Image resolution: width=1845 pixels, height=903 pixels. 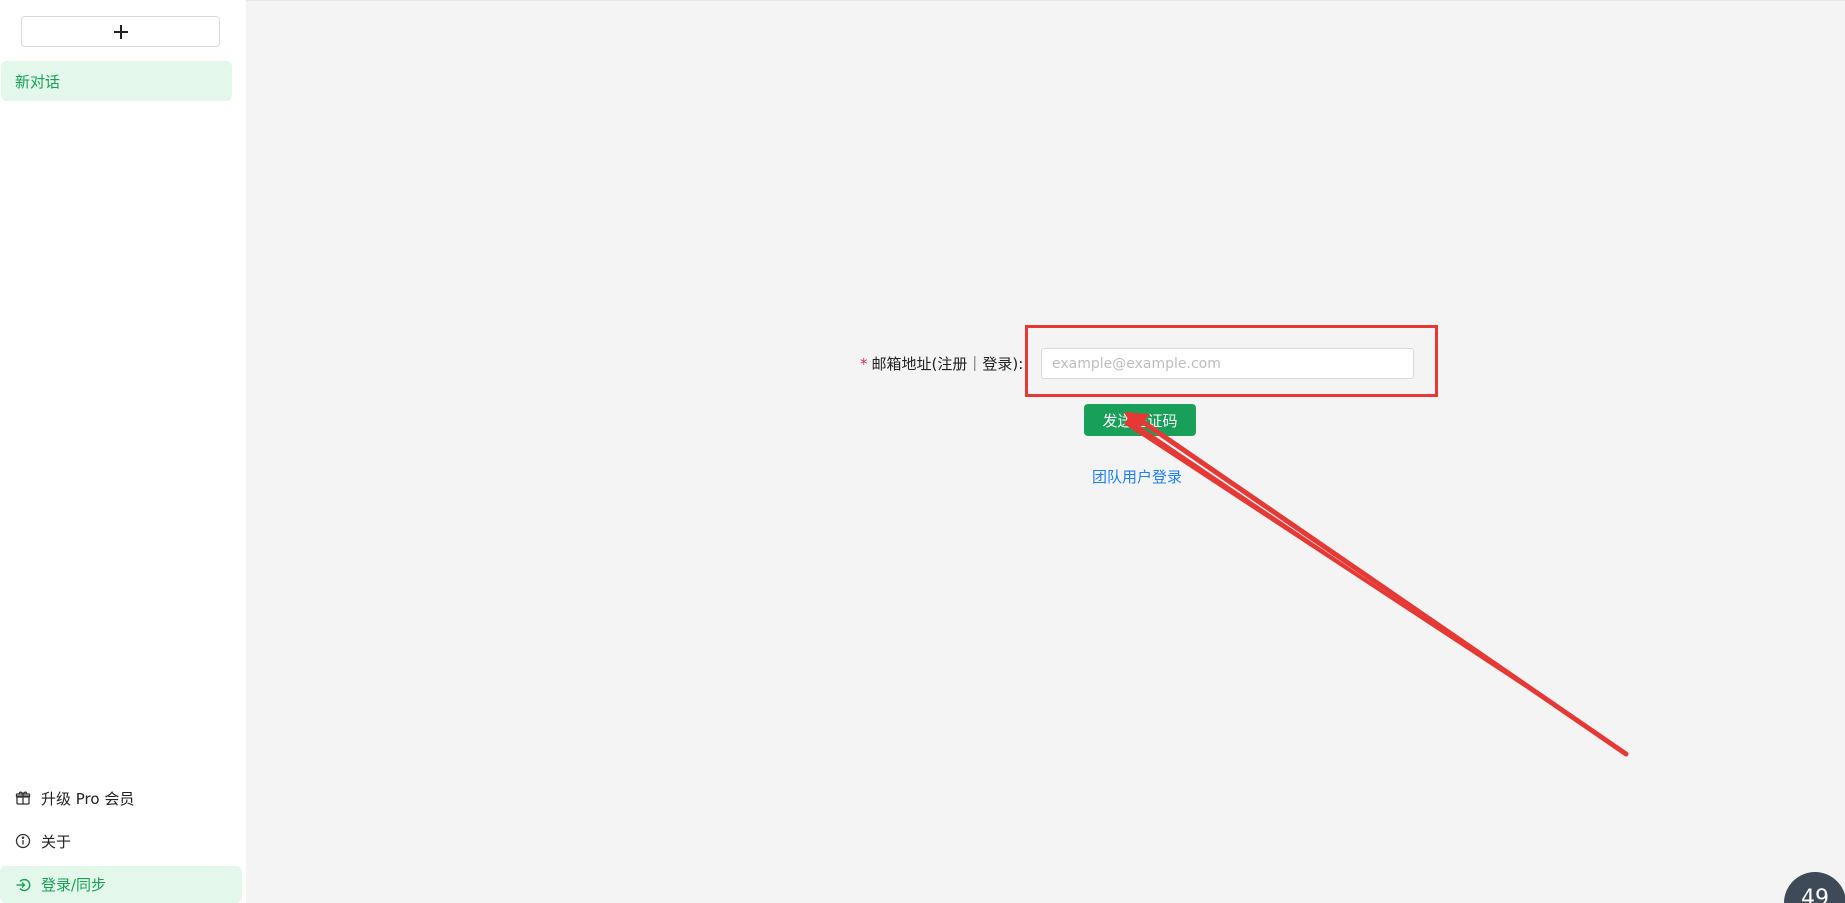 I want to click on email-input, so click(x=1227, y=363).